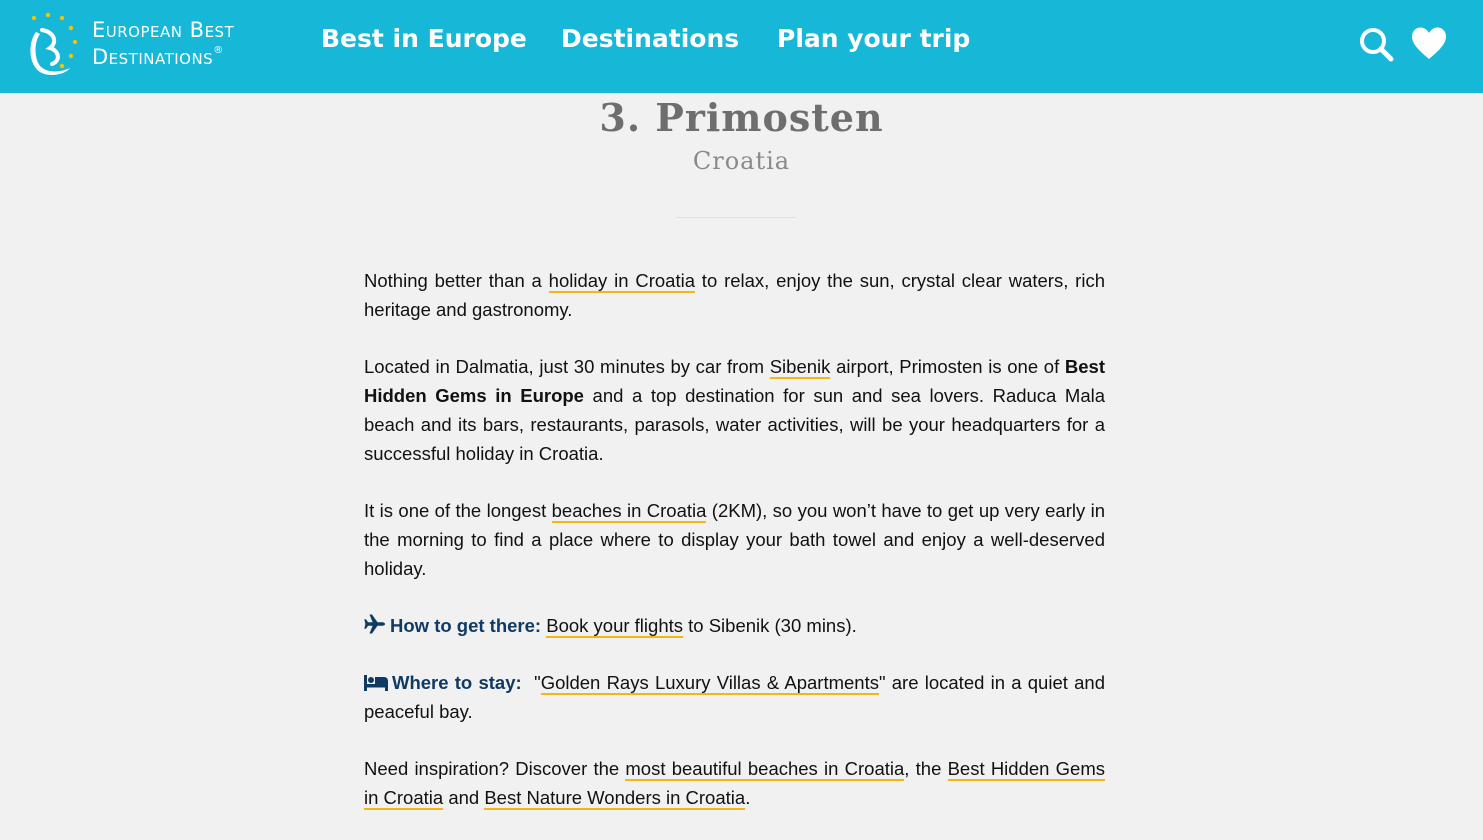 The image size is (1483, 840). I want to click on link-golden-rays-villas: Golden Rays Luxury Villas & Apartments, so click(709, 683).